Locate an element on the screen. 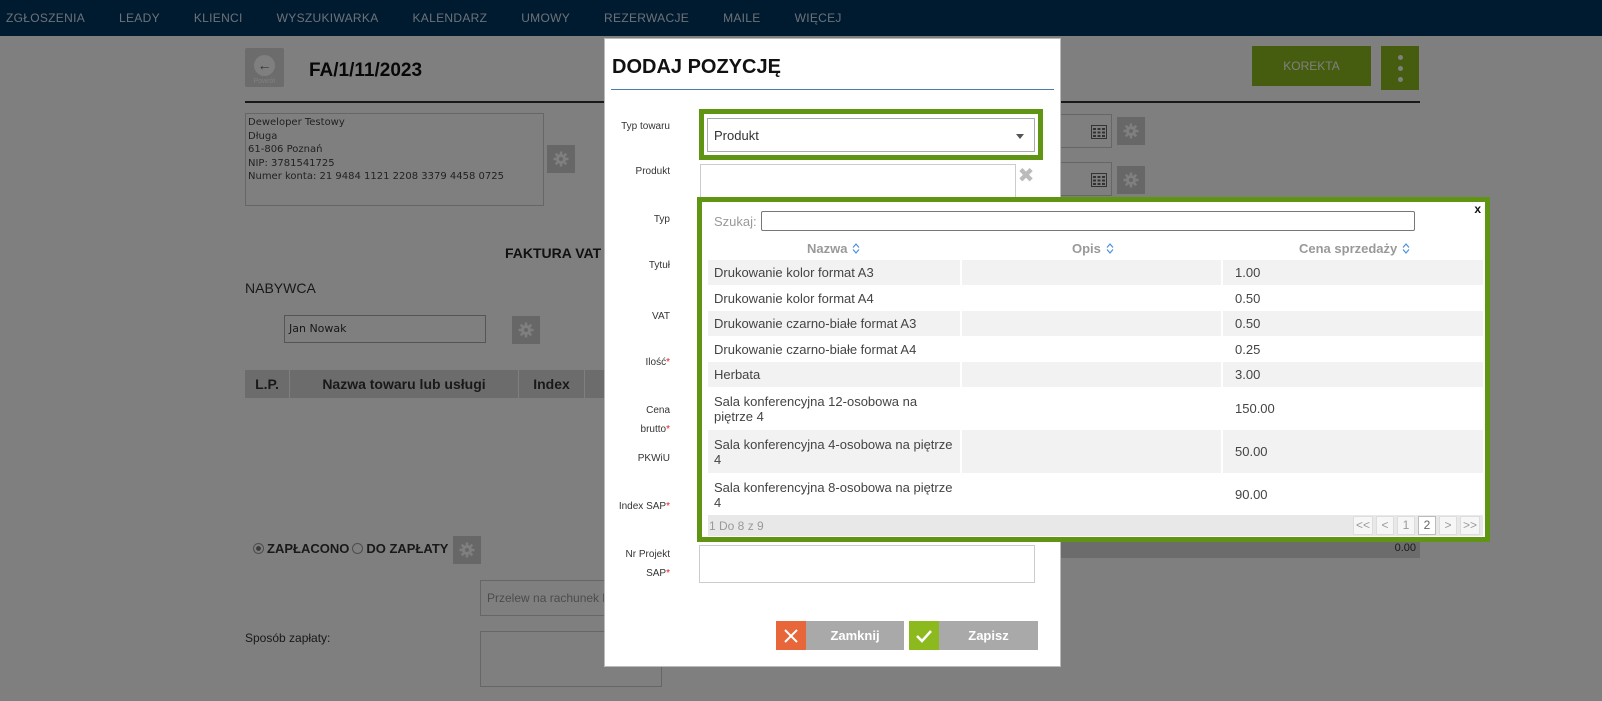  label-vat: VAT is located at coordinates (661, 316).